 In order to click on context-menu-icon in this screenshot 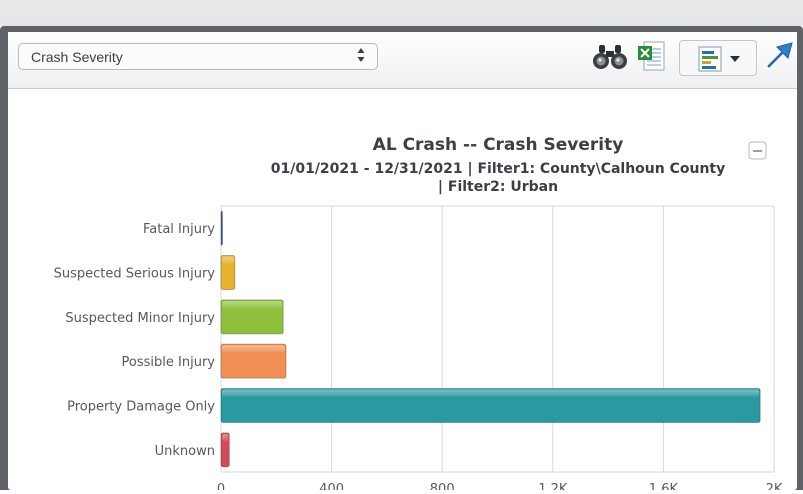, I will do `click(757, 150)`.